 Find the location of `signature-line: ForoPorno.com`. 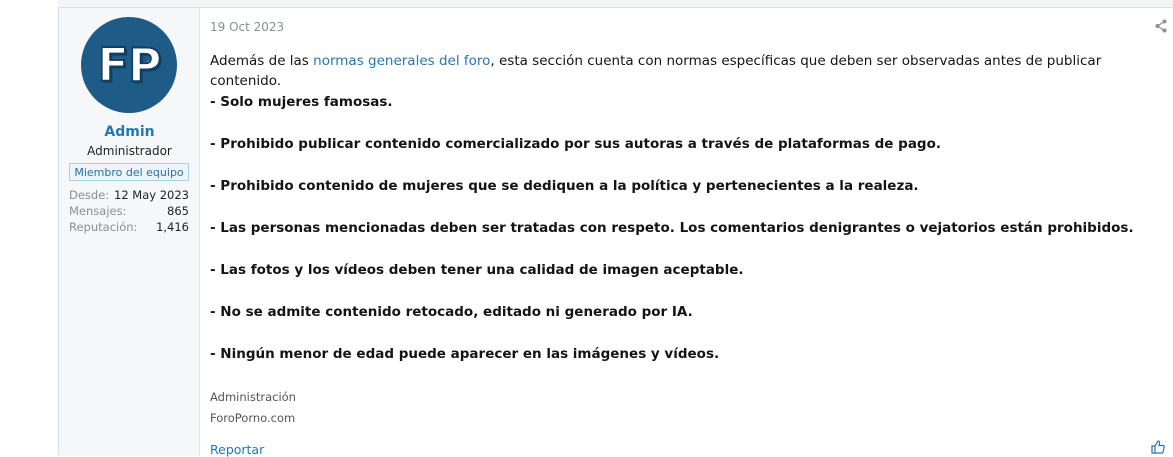

signature-line: ForoPorno.com is located at coordinates (253, 418).